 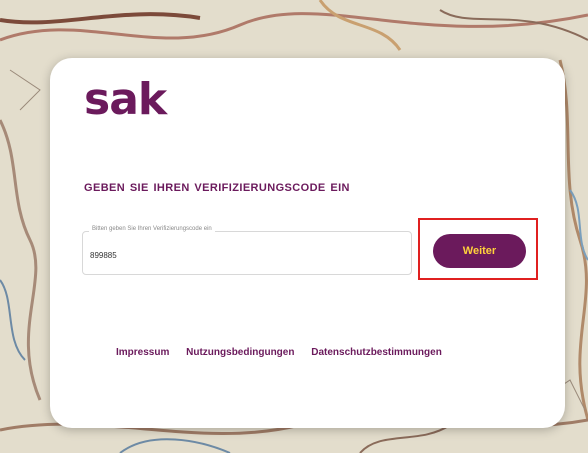 What do you see at coordinates (376, 352) in the screenshot?
I see `datenschutz-link: Datenschutzbestimmungen` at bounding box center [376, 352].